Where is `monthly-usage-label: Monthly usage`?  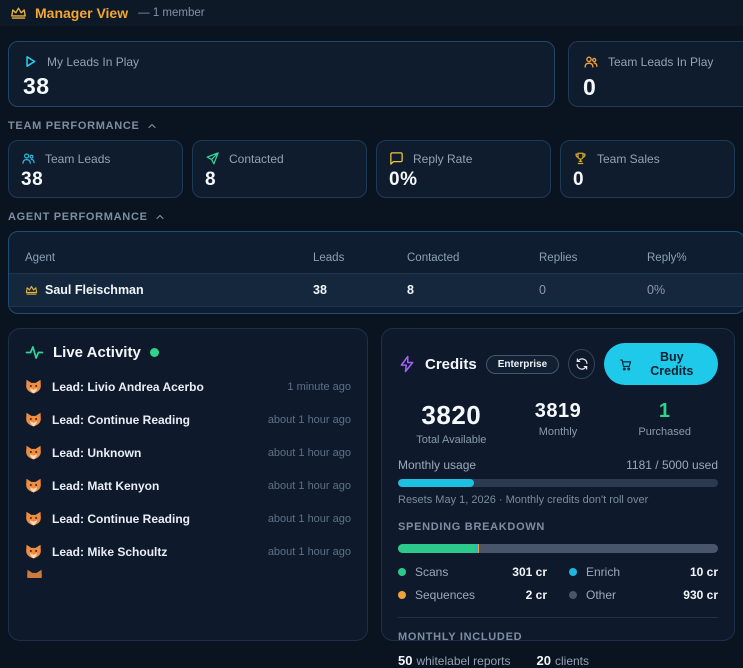
monthly-usage-label: Monthly usage is located at coordinates (437, 465).